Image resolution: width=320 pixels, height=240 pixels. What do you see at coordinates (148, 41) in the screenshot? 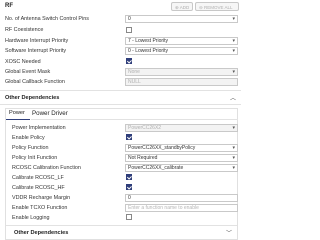
I see `hw-interrupt-priority-value: 7 - Lowest Priority` at bounding box center [148, 41].